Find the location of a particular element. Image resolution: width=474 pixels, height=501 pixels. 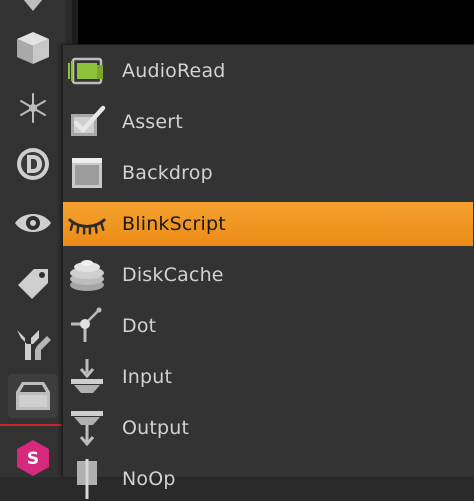

backdrop-icon is located at coordinates (87, 173).